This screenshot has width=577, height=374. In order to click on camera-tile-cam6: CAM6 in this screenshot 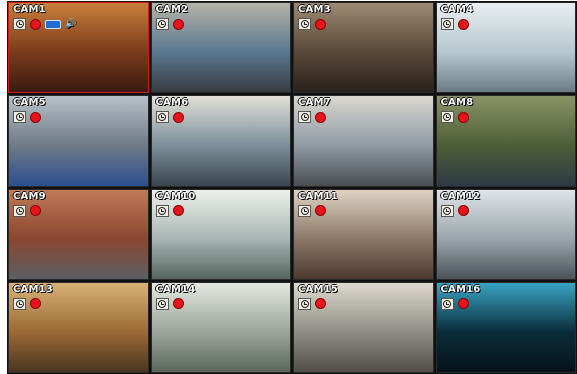, I will do `click(220, 141)`.